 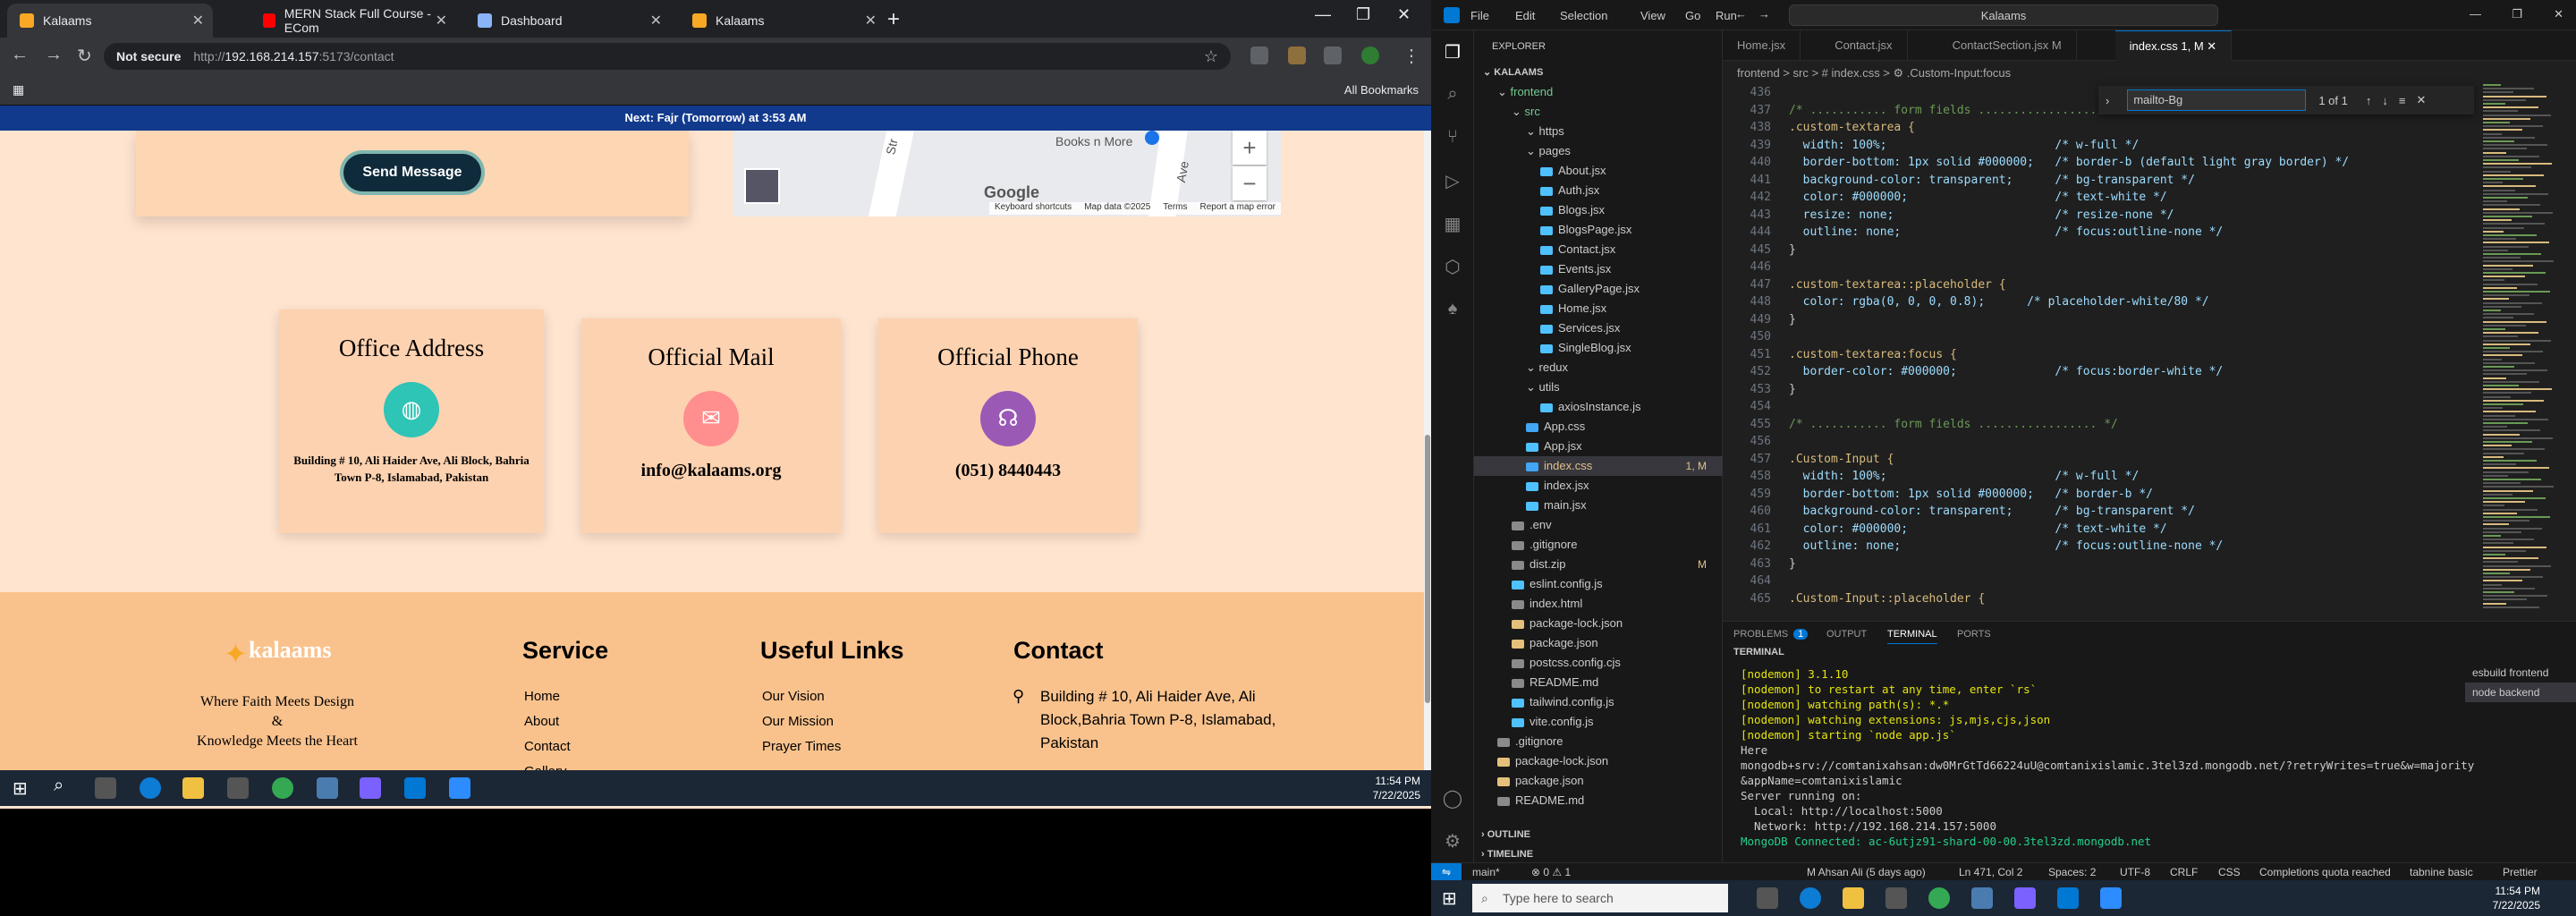 What do you see at coordinates (1600, 898) in the screenshot?
I see `taskbar-search-input: ⌕ Type here to search` at bounding box center [1600, 898].